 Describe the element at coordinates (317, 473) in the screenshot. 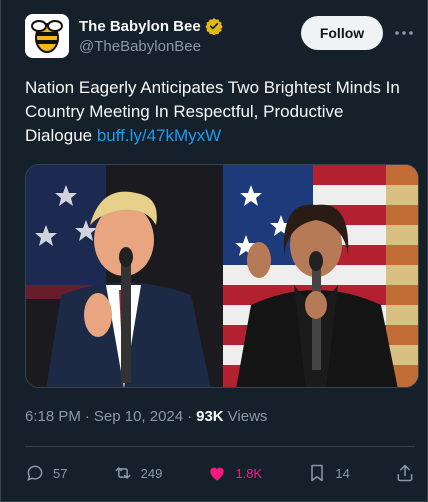

I see `bookmark-icon` at that location.